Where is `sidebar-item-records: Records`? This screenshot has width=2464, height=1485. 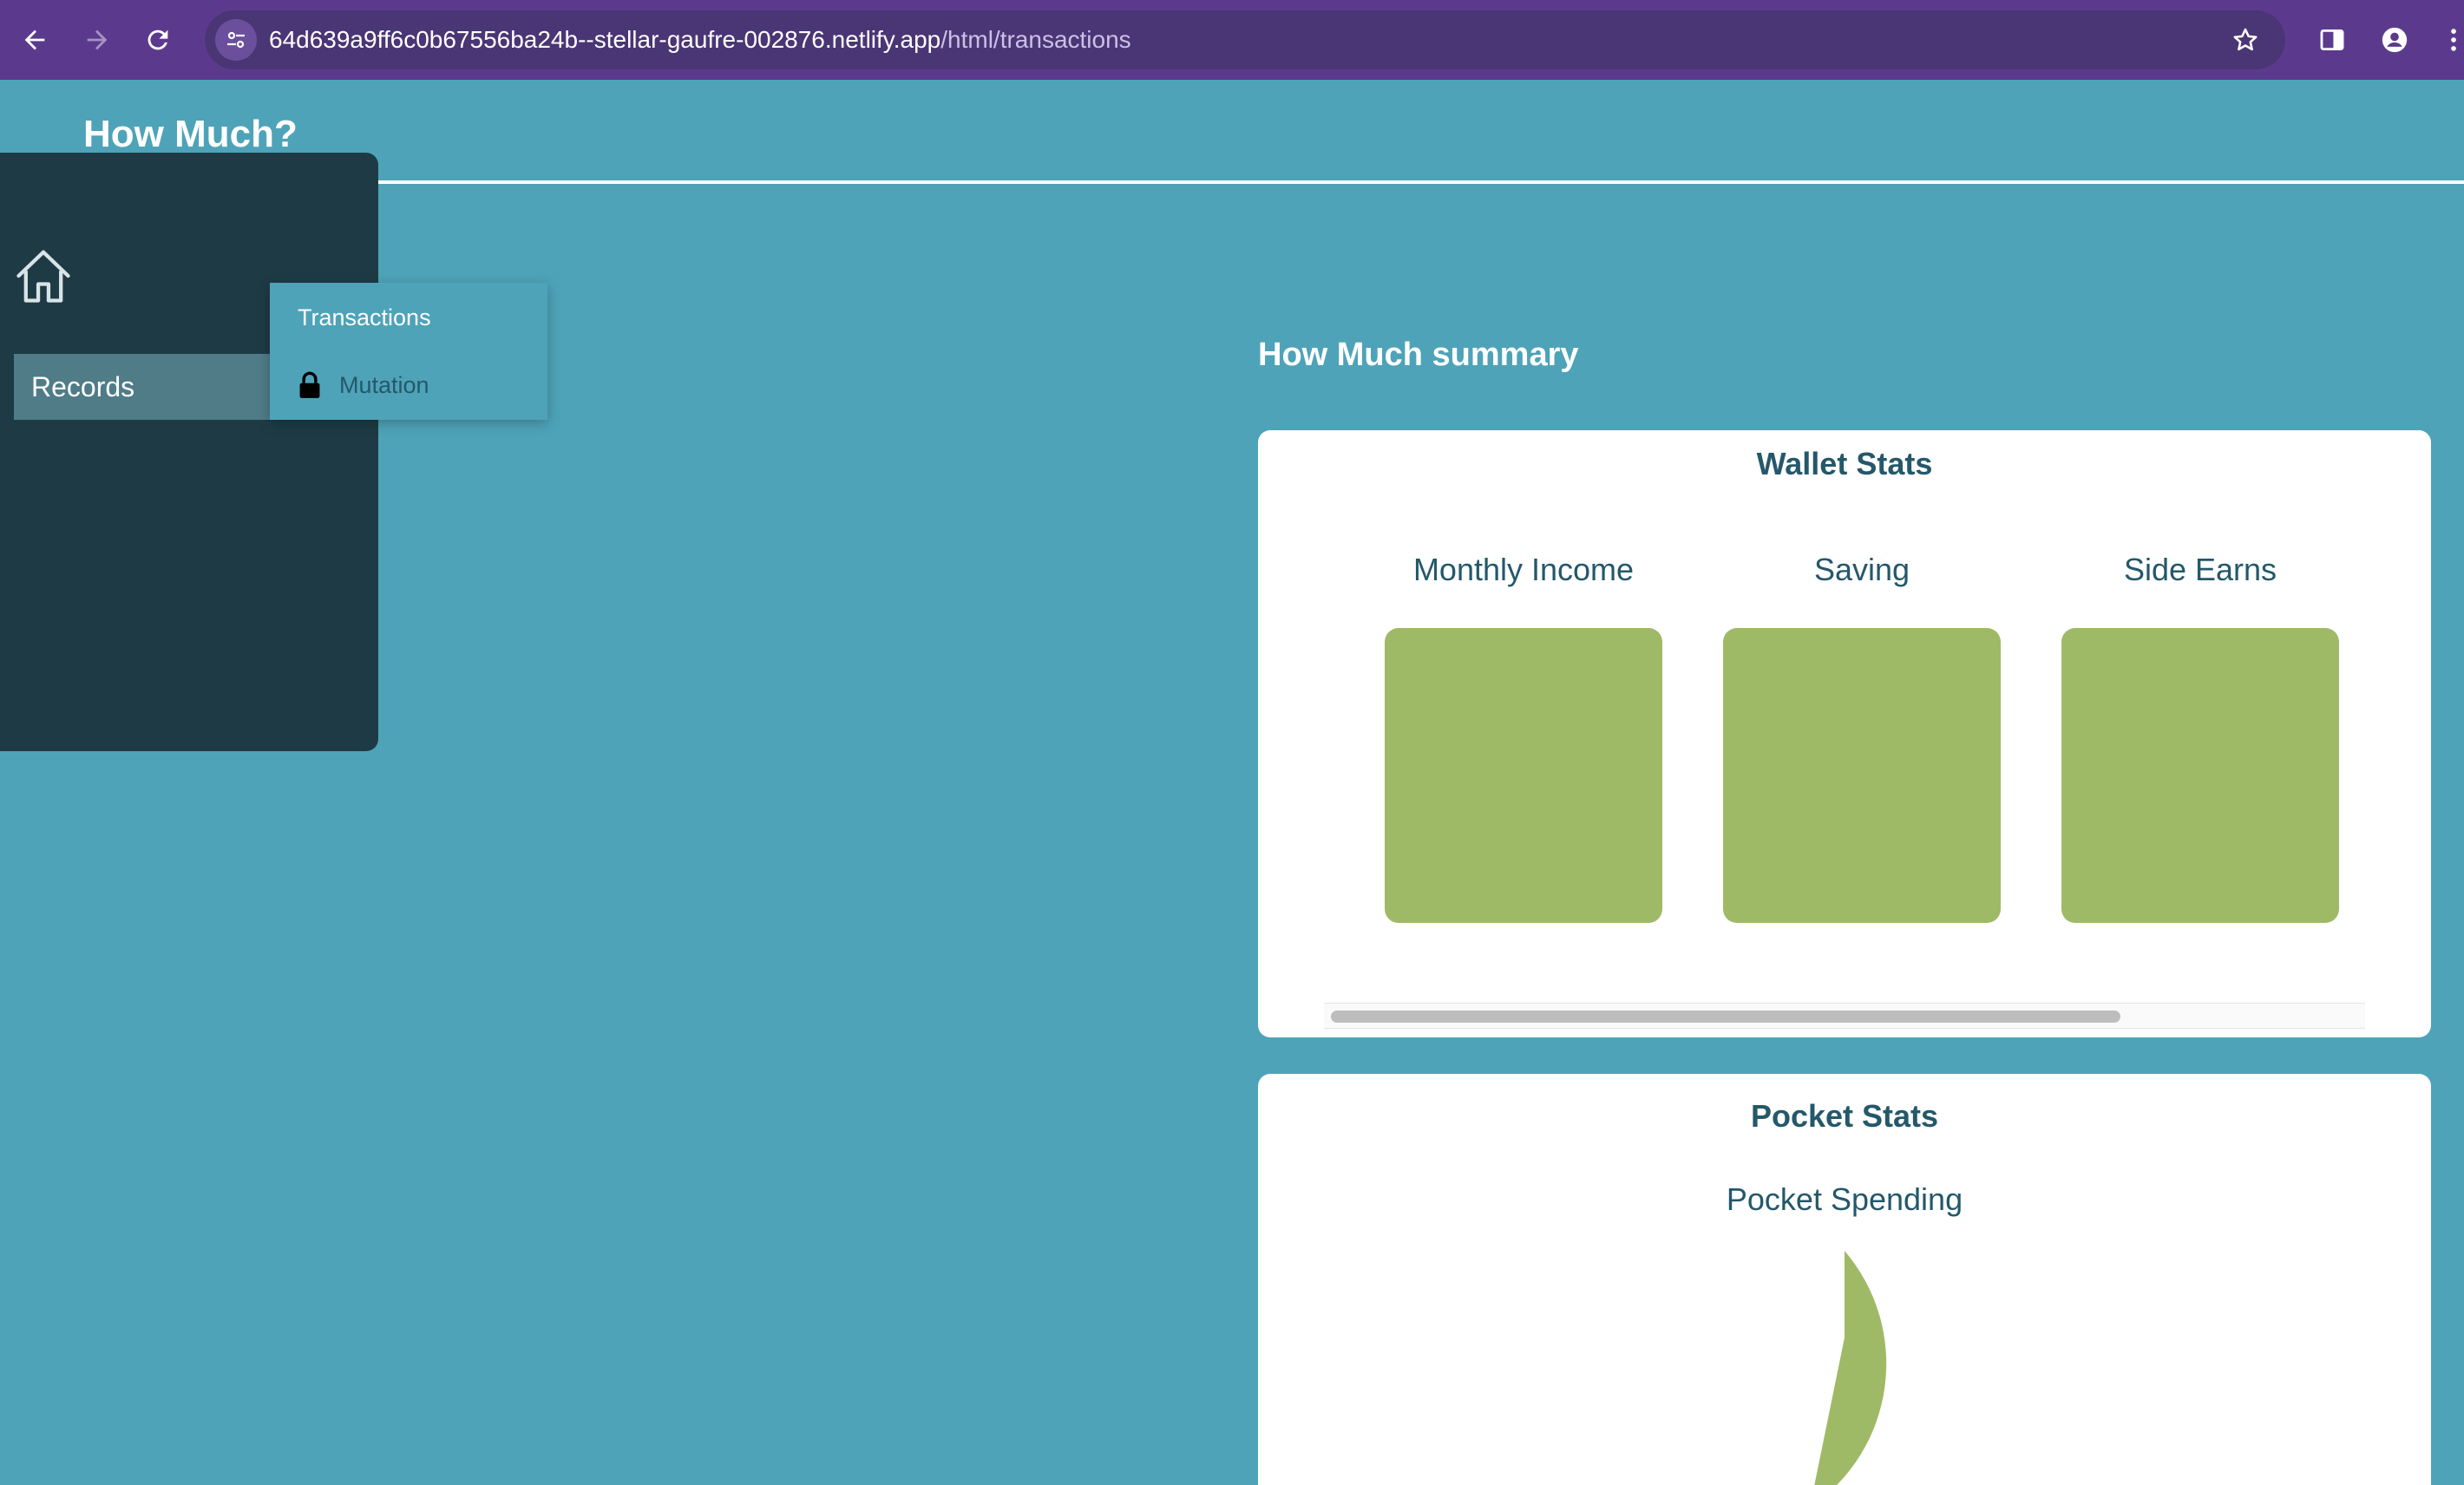 sidebar-item-records: Records is located at coordinates (153, 387).